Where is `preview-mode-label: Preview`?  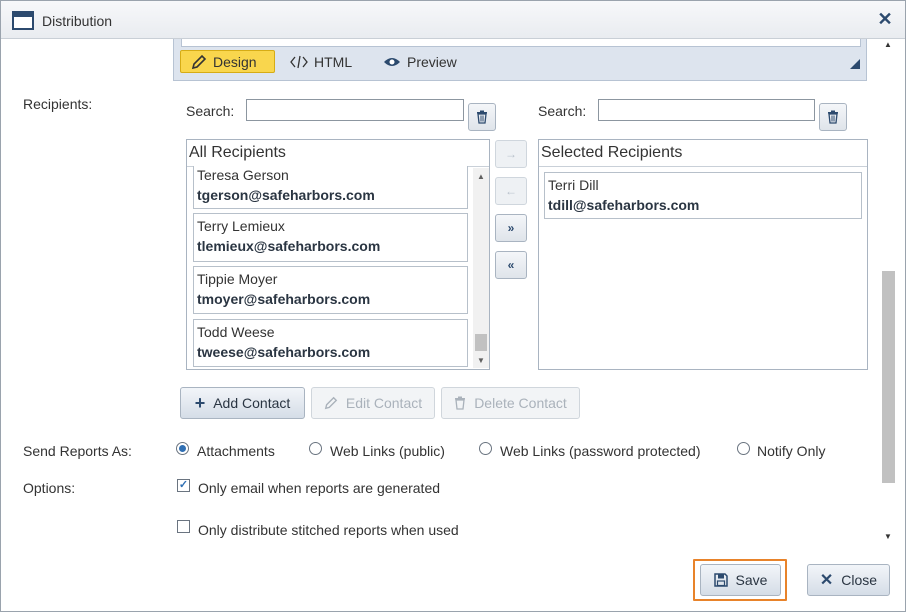
preview-mode-label: Preview is located at coordinates (432, 61).